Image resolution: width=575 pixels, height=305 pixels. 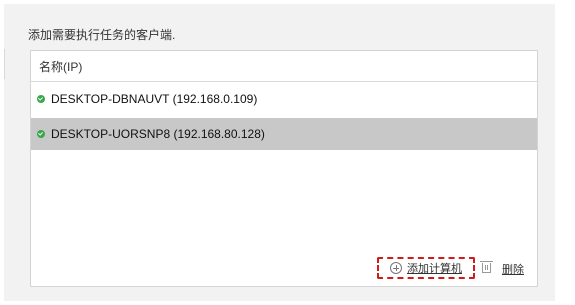 I want to click on add-computer-button: 添加计算机, so click(x=426, y=268).